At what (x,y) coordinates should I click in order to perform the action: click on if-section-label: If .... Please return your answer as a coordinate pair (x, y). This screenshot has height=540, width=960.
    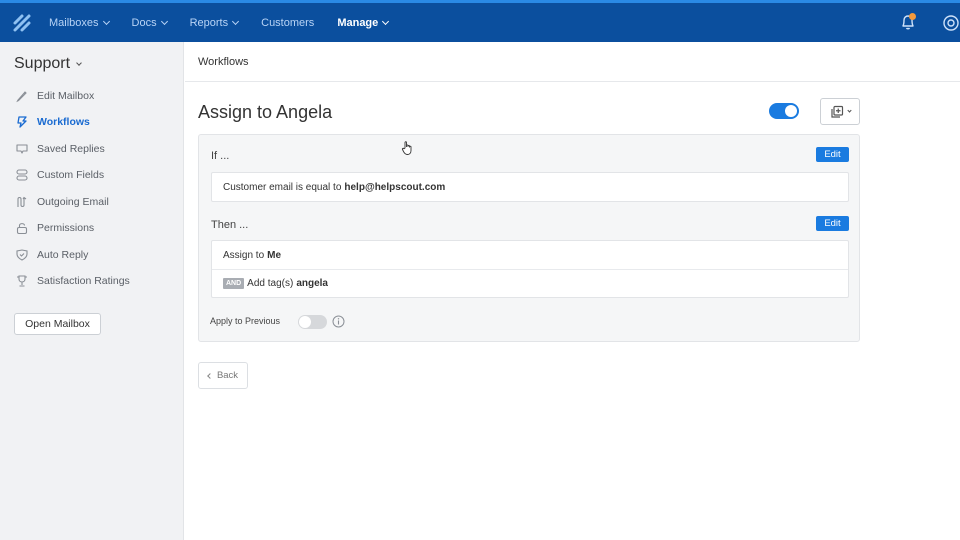
    Looking at the image, I should click on (220, 156).